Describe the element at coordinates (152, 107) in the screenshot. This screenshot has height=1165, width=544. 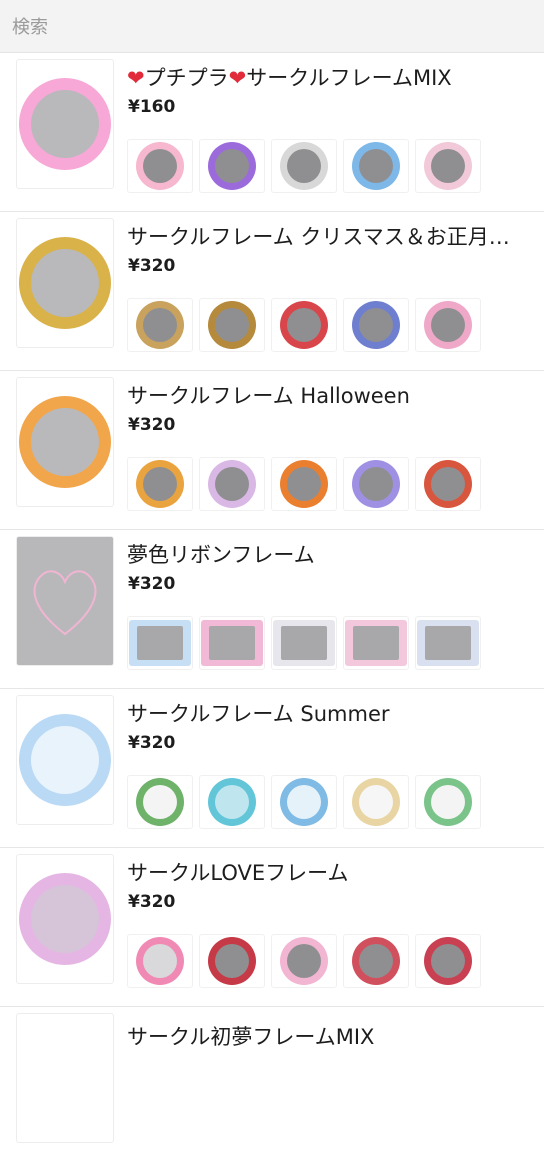
I see `product-price: ¥160` at that location.